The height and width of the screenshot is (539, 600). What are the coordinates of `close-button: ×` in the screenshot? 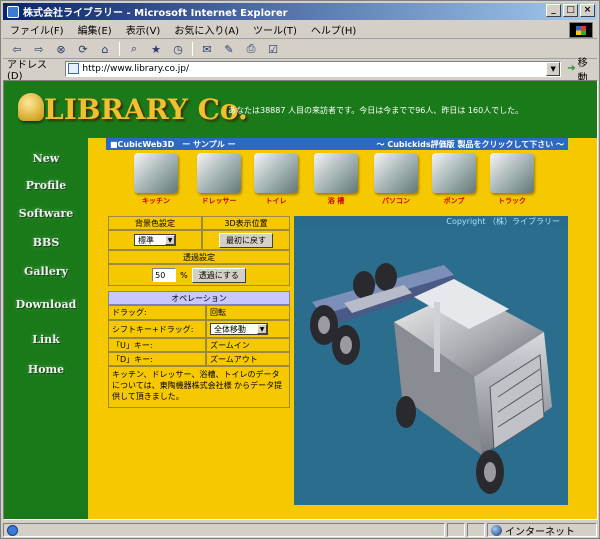 It's located at (587, 10).